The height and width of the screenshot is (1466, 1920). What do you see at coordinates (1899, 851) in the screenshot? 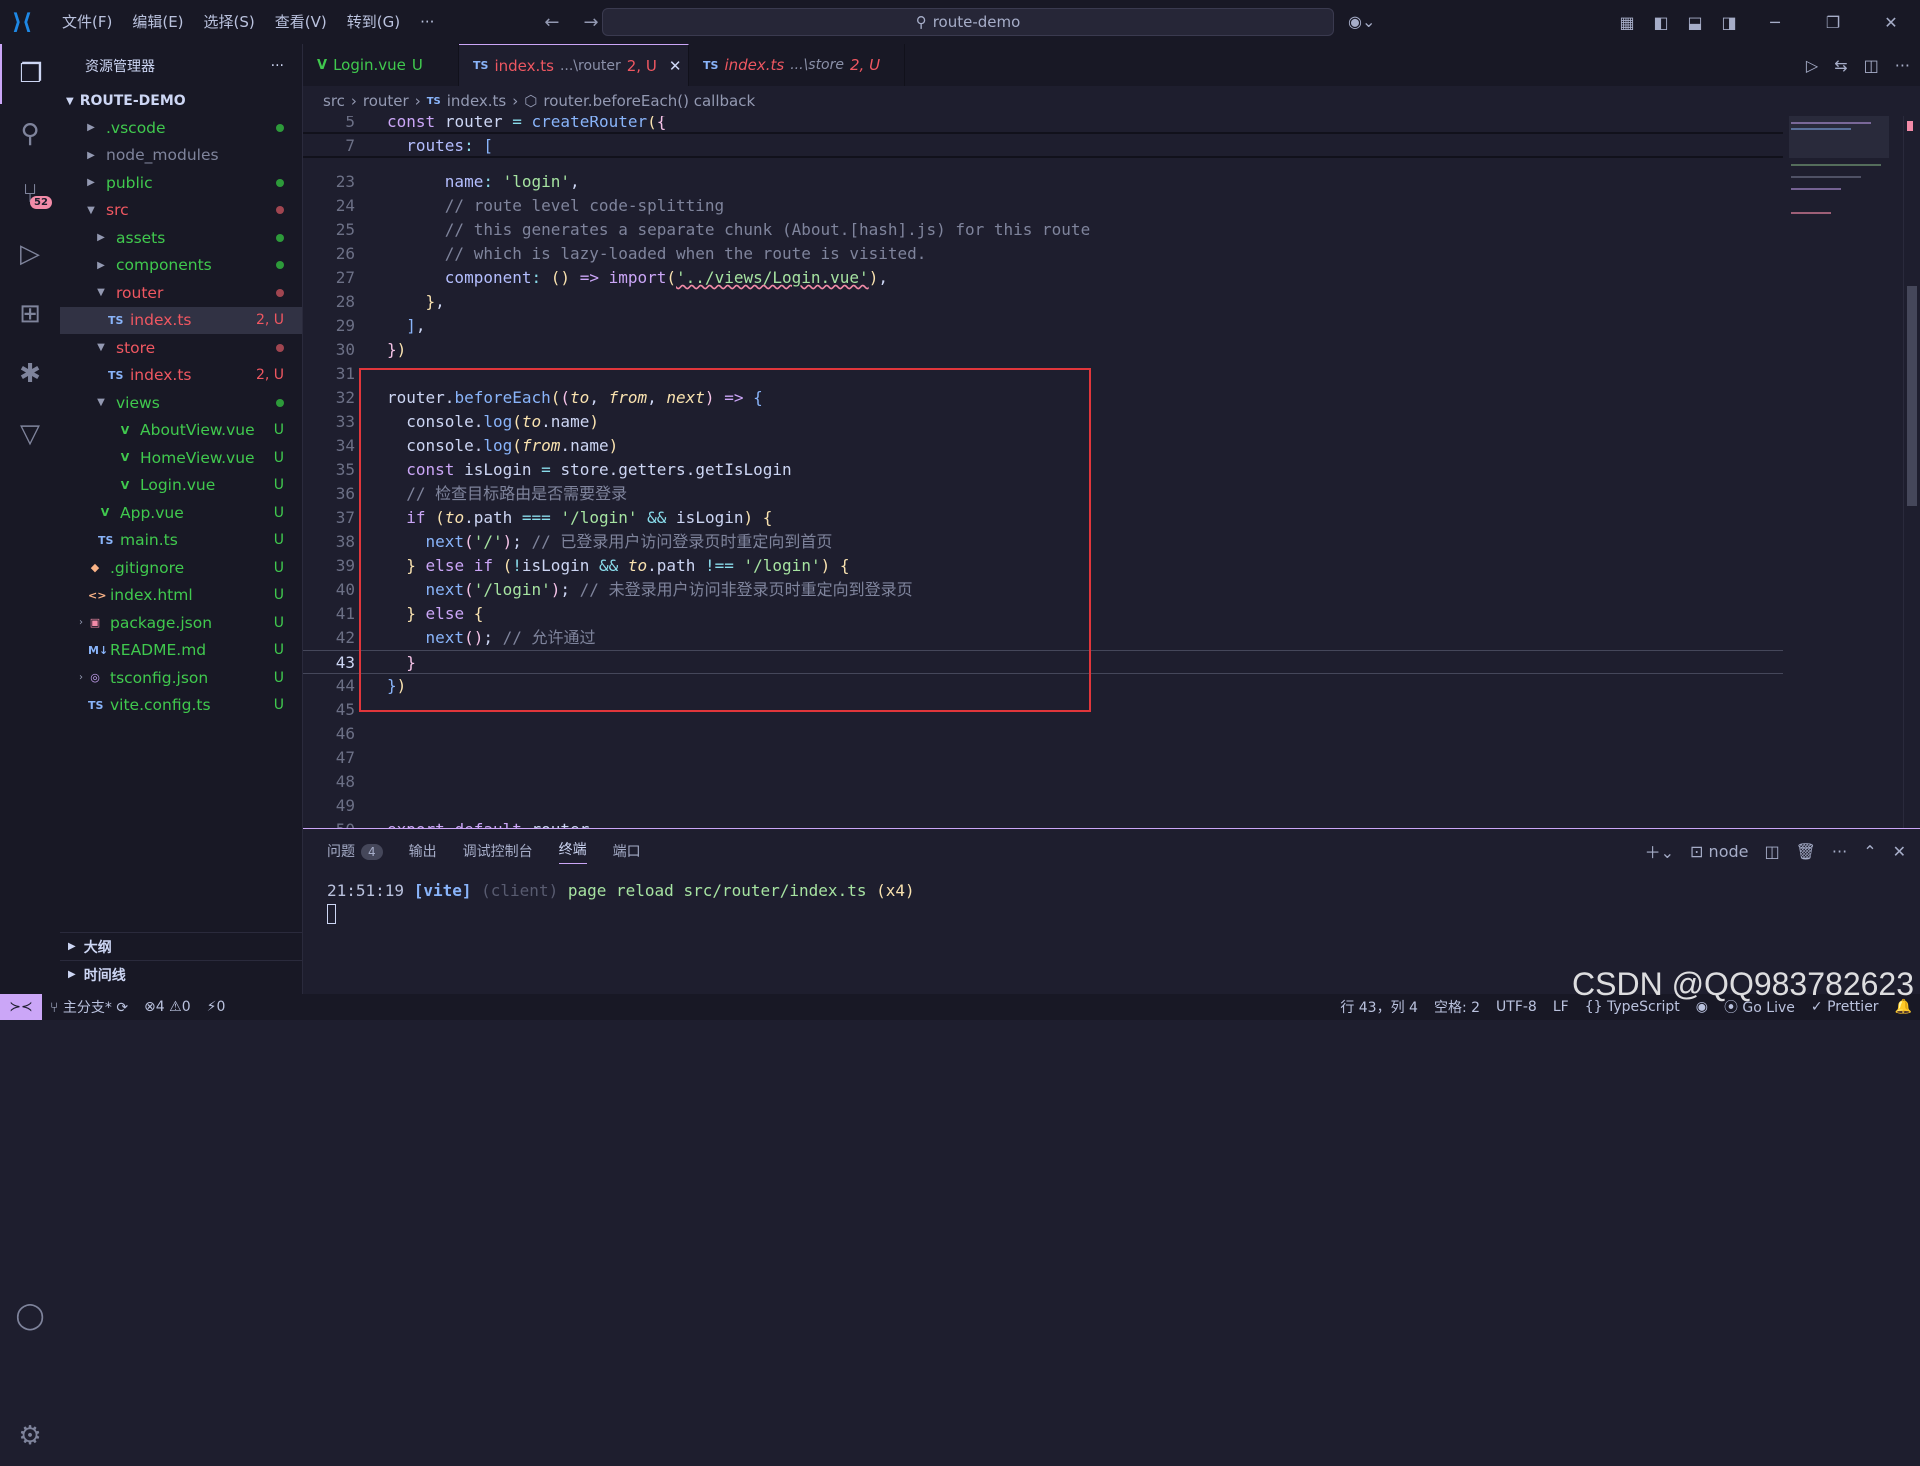
I see `close-panel-icon: ✕` at bounding box center [1899, 851].